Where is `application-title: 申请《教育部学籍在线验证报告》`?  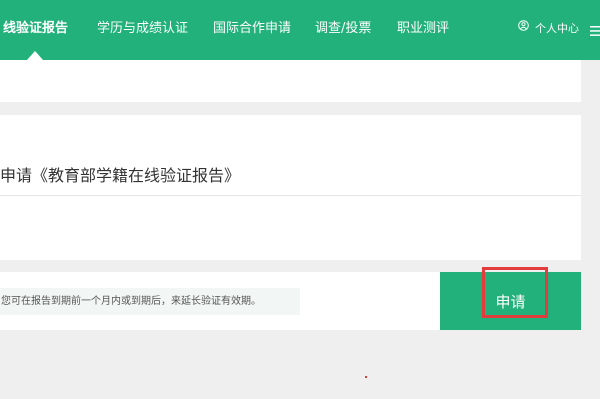
application-title: 申请《教育部学籍在线验证报告》 is located at coordinates (120, 175).